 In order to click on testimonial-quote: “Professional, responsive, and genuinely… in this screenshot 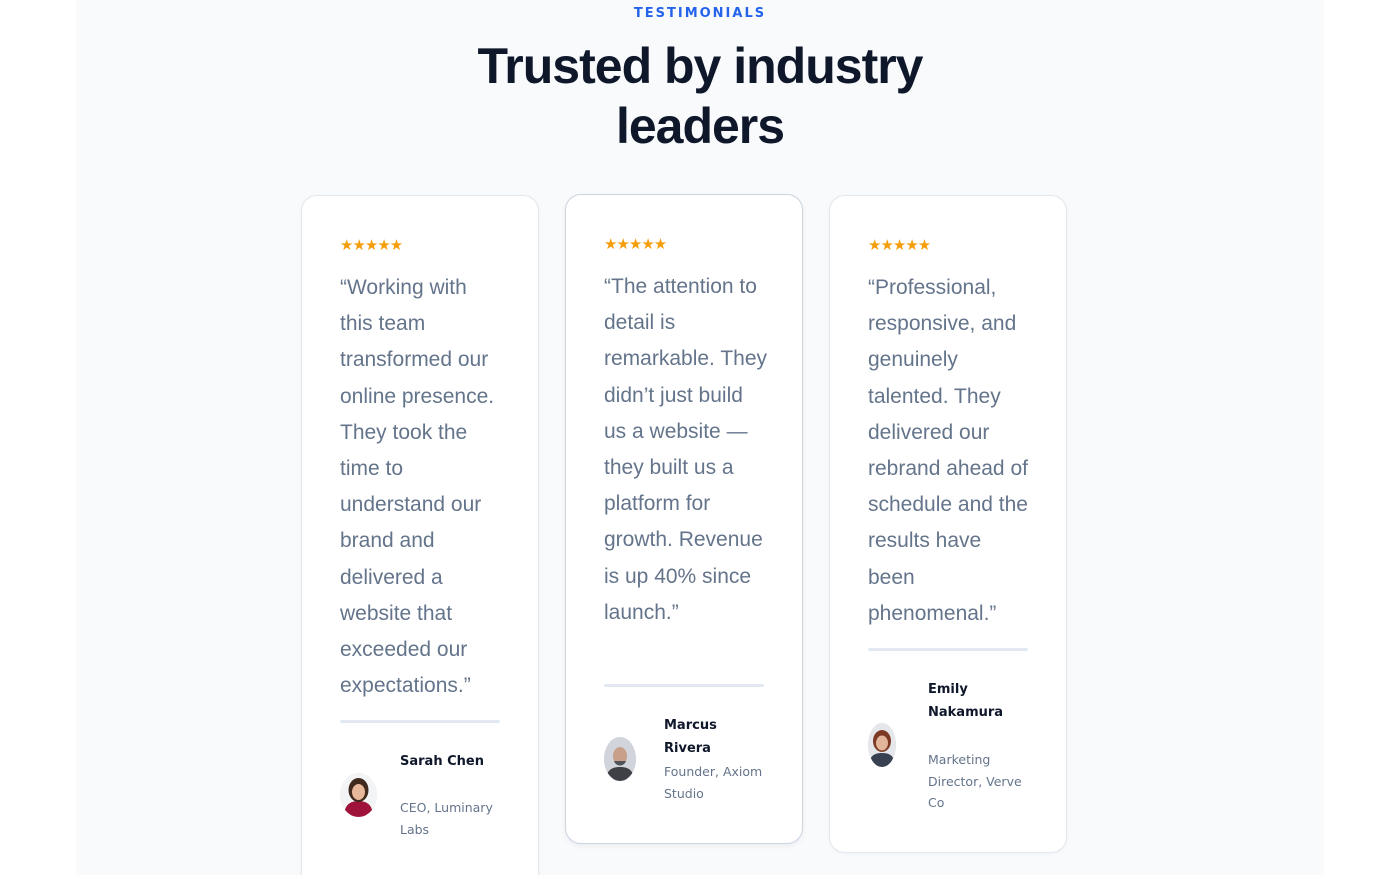, I will do `click(948, 450)`.